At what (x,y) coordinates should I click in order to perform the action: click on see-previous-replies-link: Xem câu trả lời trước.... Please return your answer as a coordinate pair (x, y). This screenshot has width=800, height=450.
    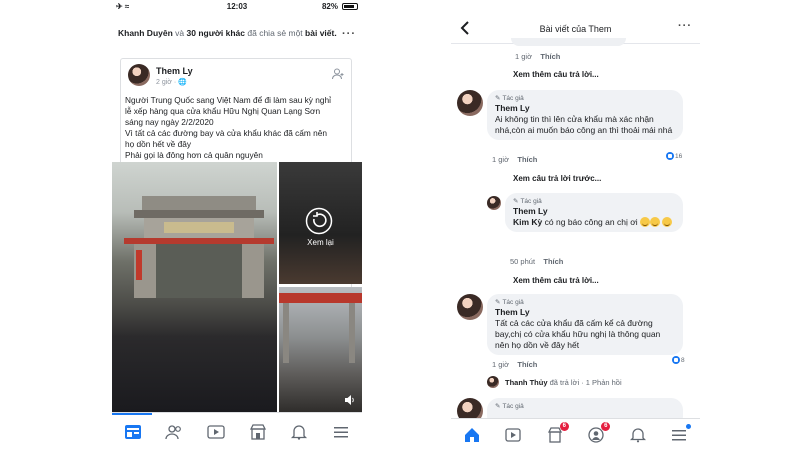
    Looking at the image, I should click on (557, 178).